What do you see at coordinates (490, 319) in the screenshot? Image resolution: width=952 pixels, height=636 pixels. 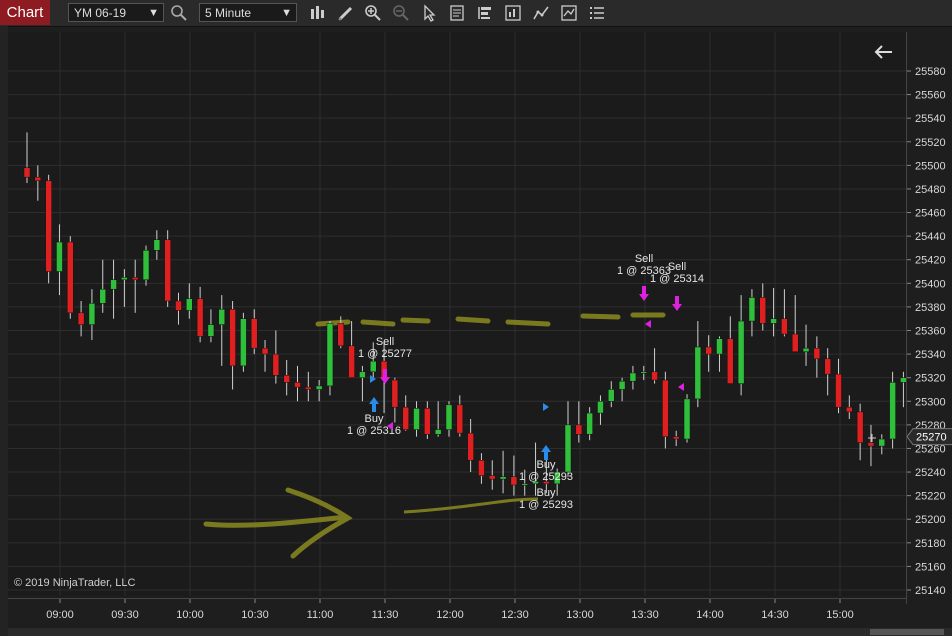 I see `highlighter-dashed-line` at bounding box center [490, 319].